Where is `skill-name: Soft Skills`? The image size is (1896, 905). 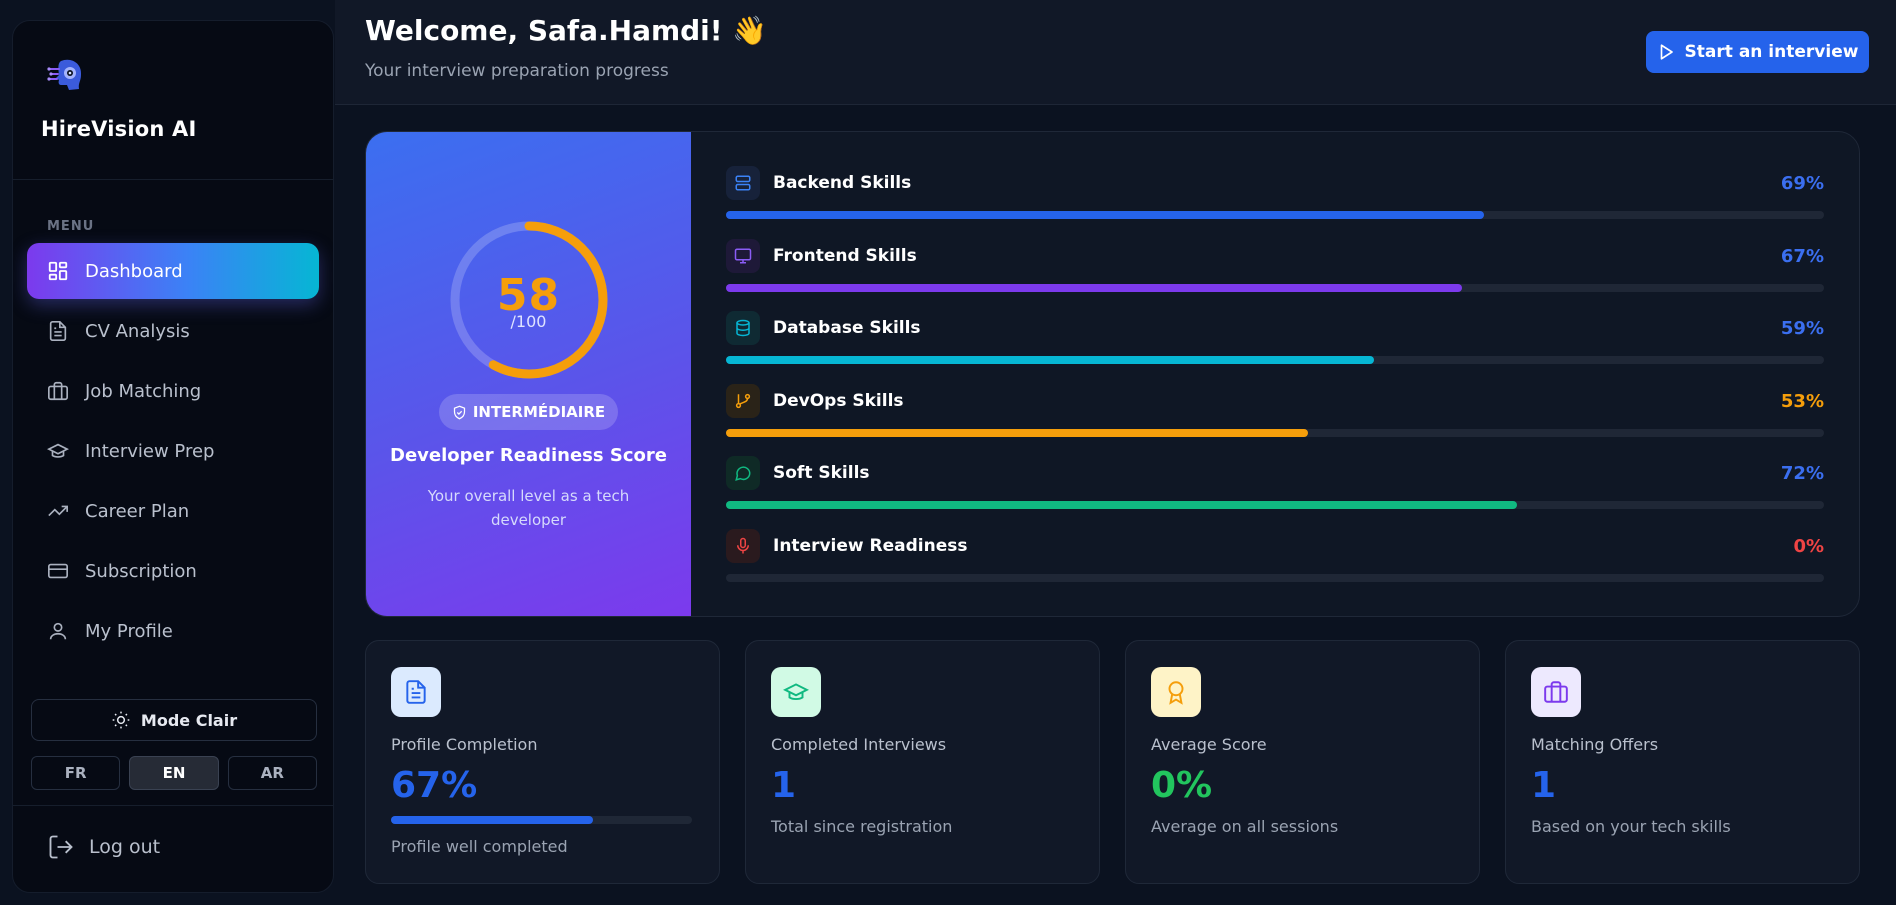 skill-name: Soft Skills is located at coordinates (821, 473).